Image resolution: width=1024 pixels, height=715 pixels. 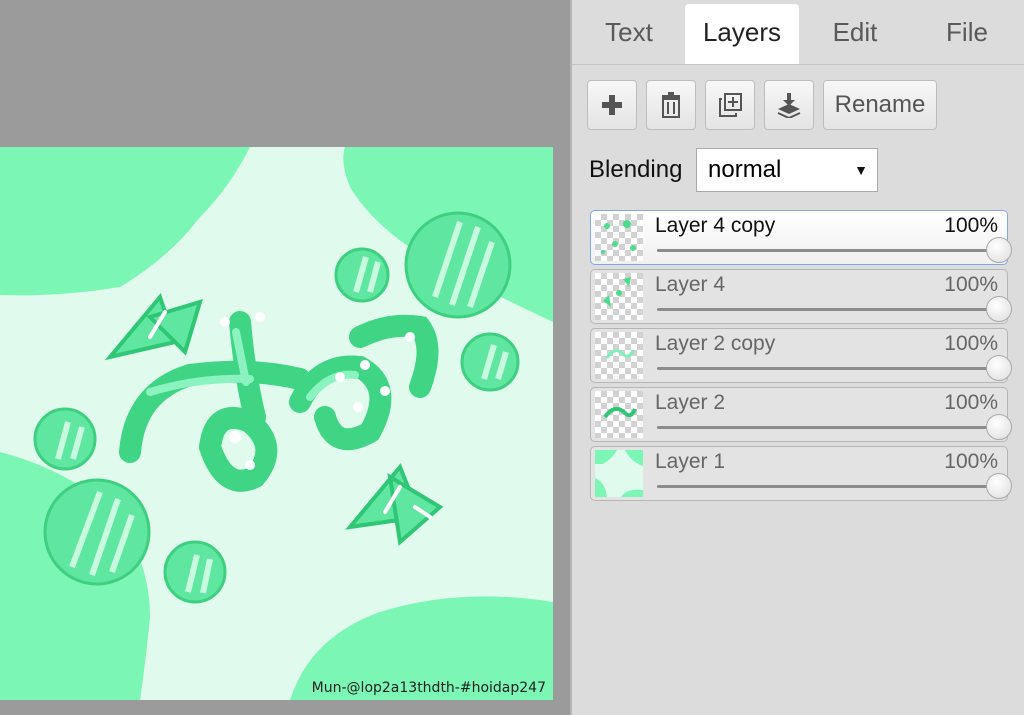 What do you see at coordinates (690, 461) in the screenshot?
I see `layer-name: Layer 1` at bounding box center [690, 461].